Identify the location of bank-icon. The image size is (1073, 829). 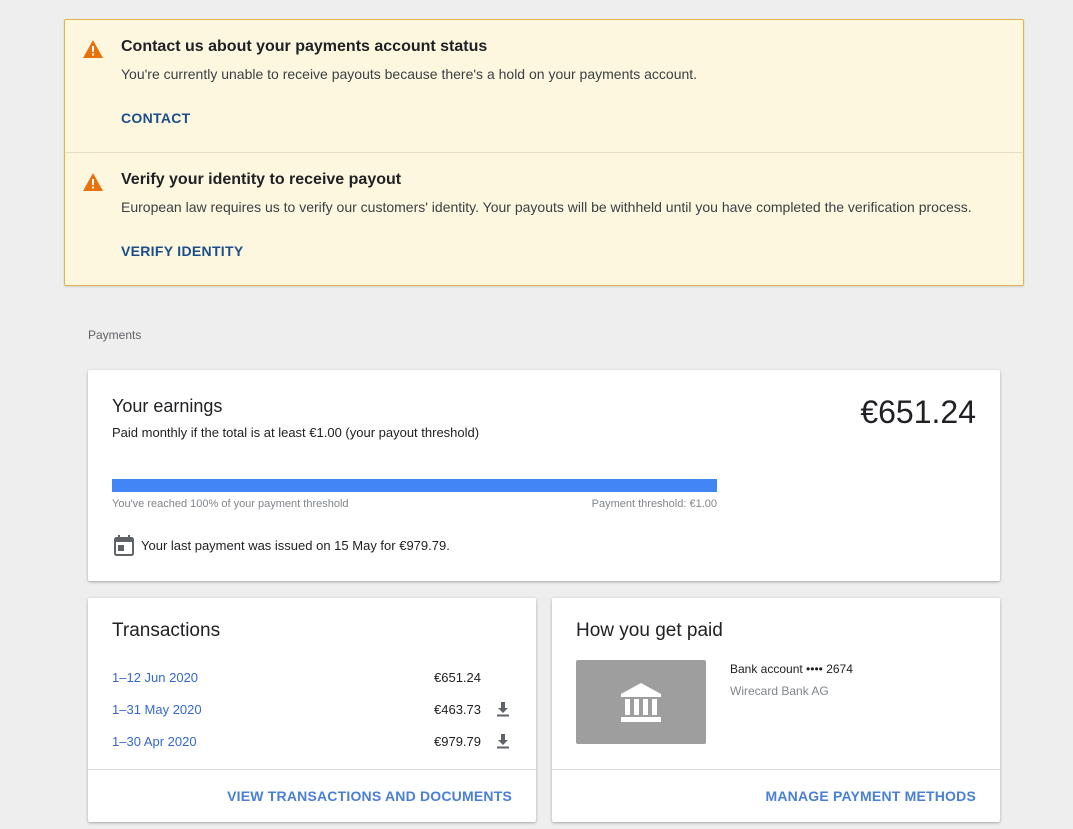
(641, 702).